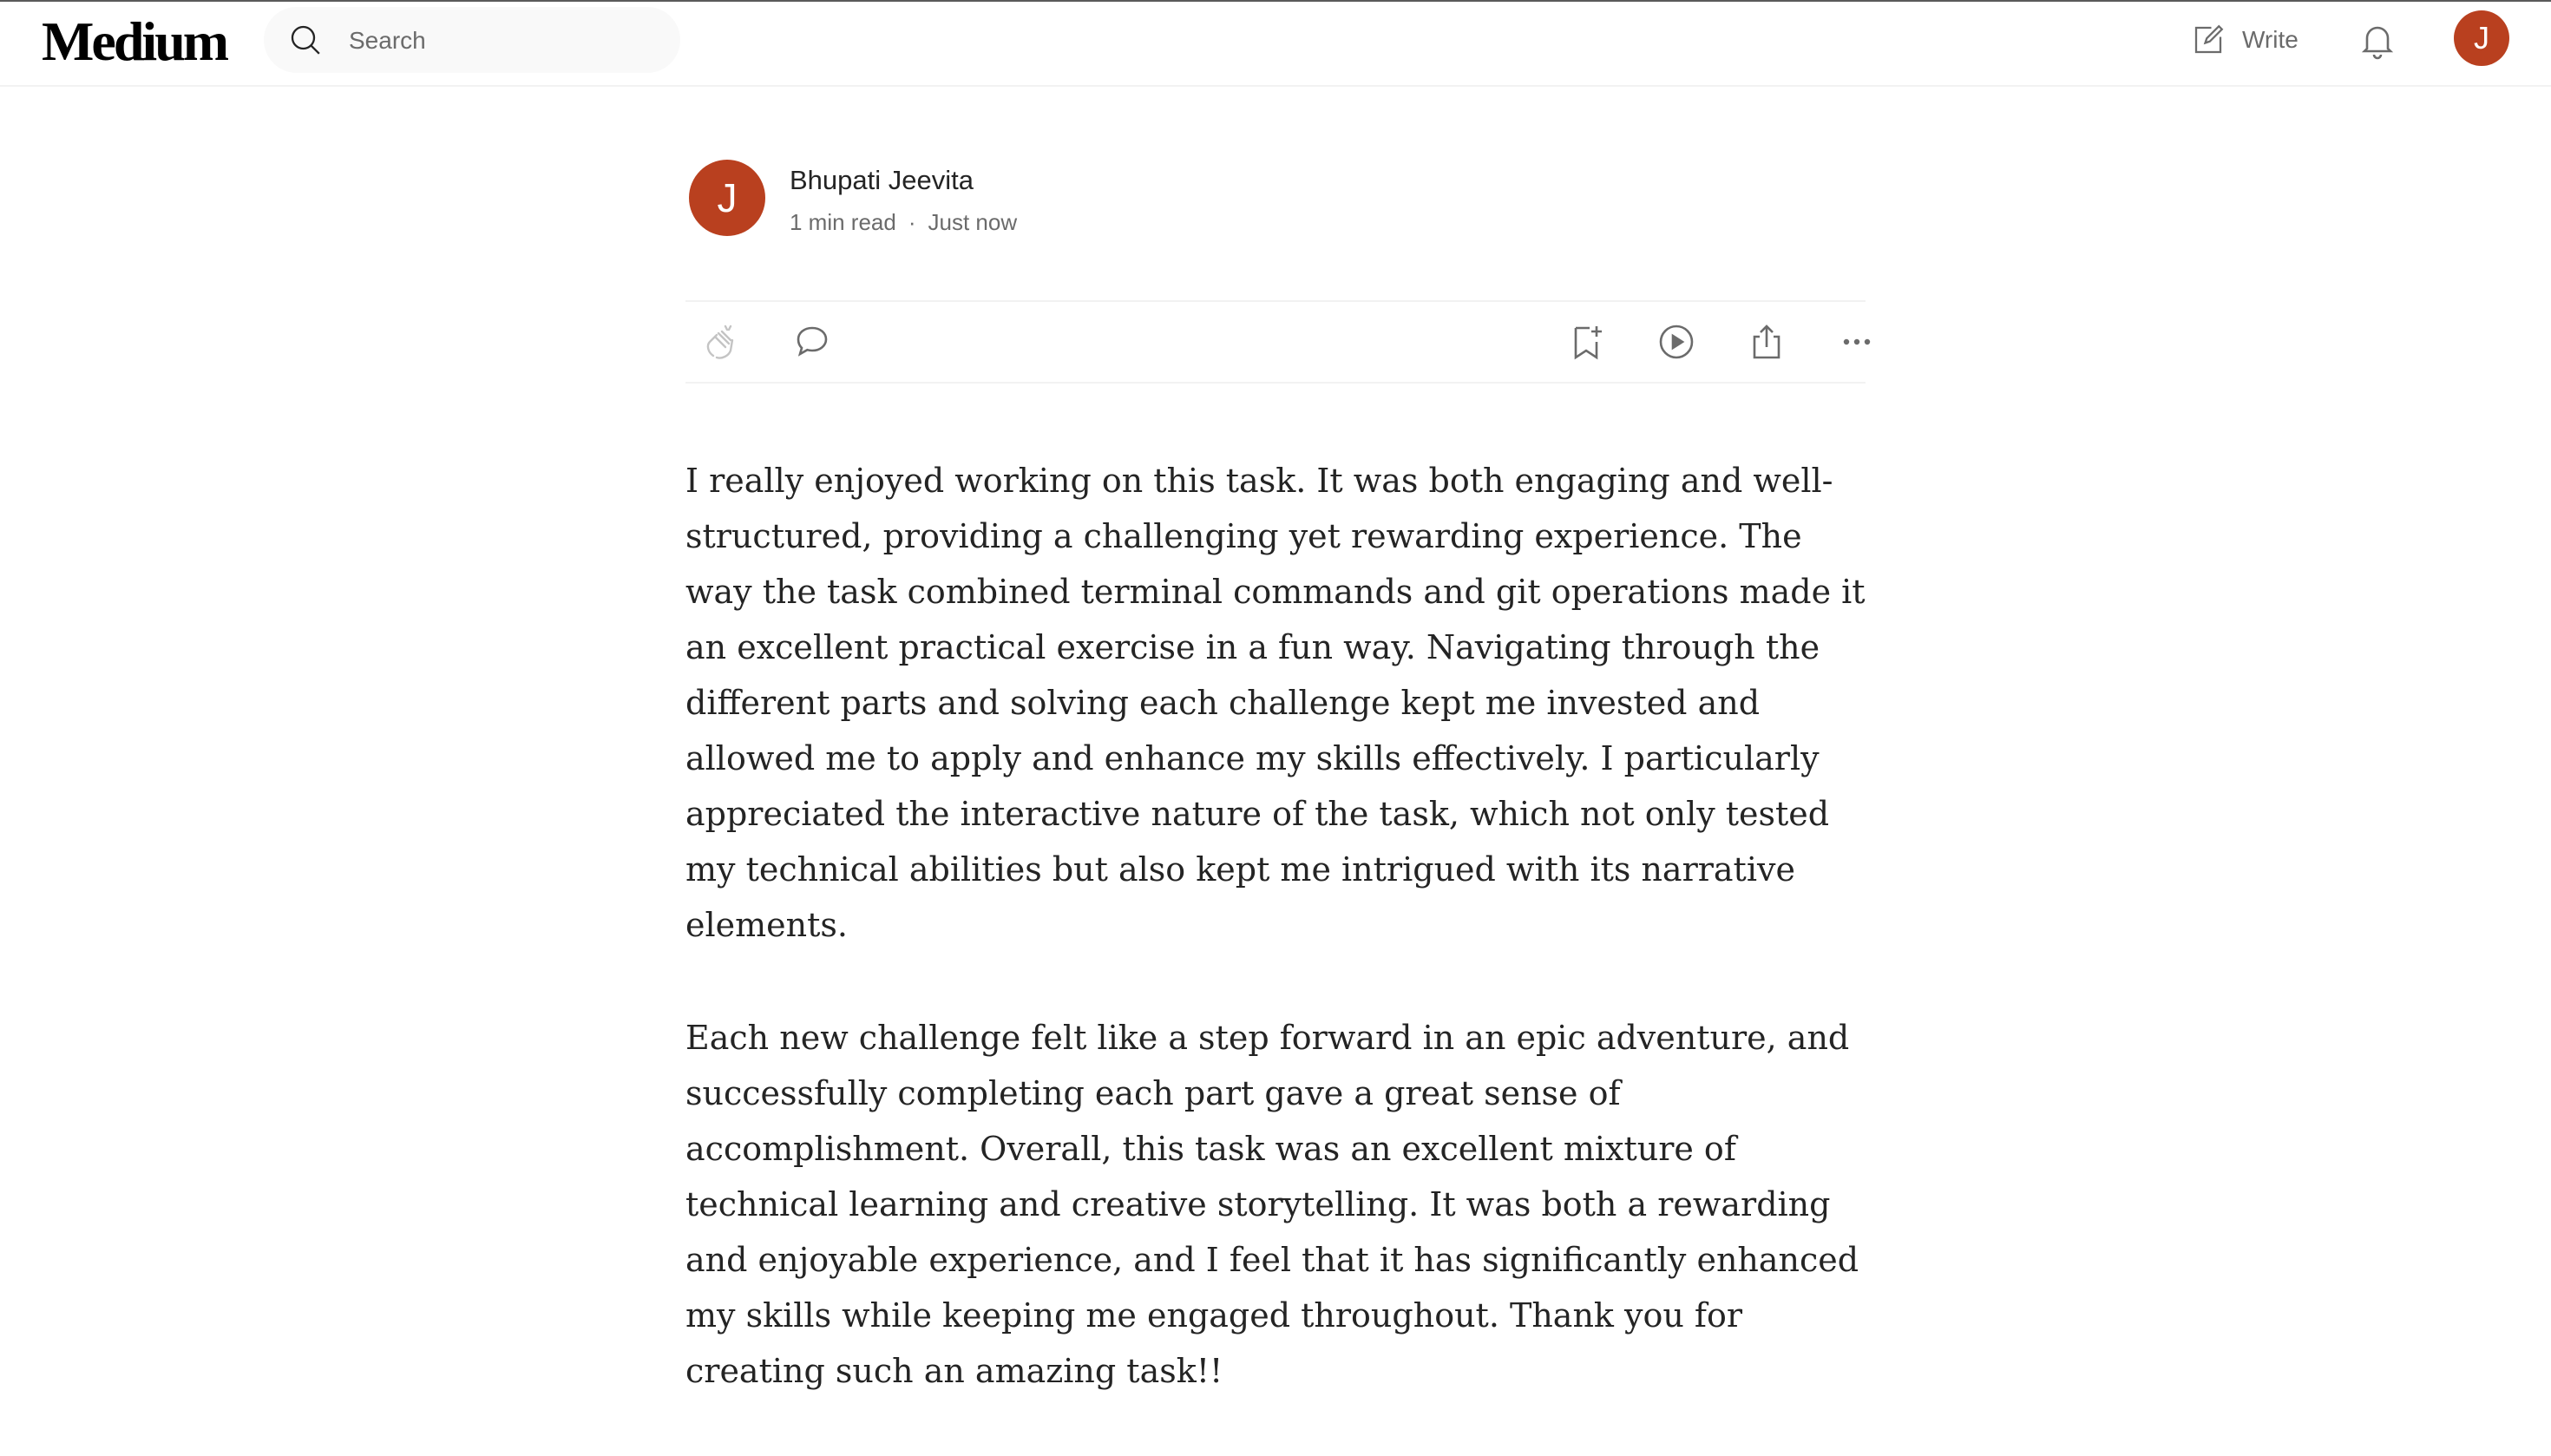 The image size is (2551, 1456). What do you see at coordinates (882, 180) in the screenshot?
I see `author-name: Bhupati Jeevita` at bounding box center [882, 180].